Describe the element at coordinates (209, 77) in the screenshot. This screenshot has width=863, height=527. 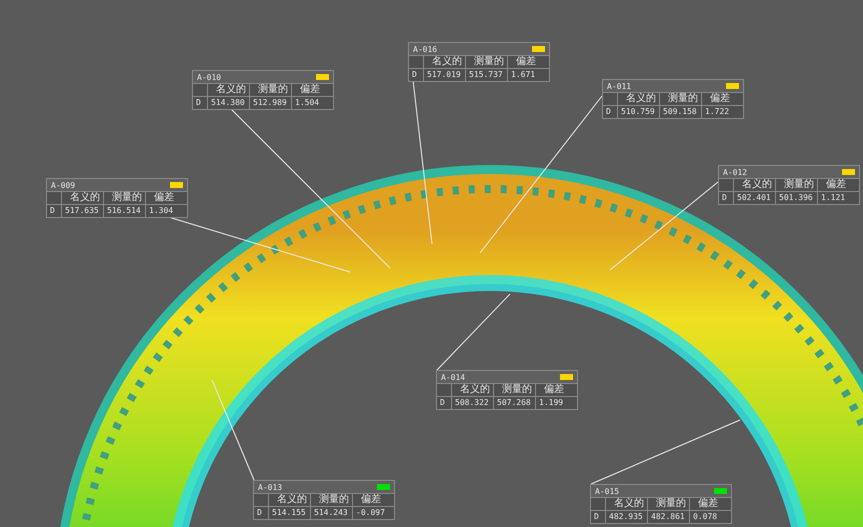
I see `callout-title: A-010` at that location.